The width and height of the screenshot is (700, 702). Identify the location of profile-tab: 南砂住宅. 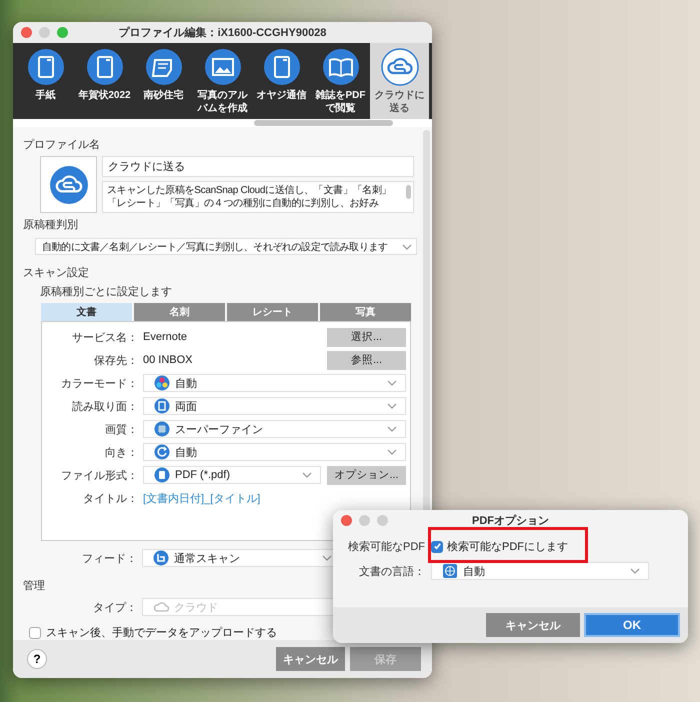
(163, 81).